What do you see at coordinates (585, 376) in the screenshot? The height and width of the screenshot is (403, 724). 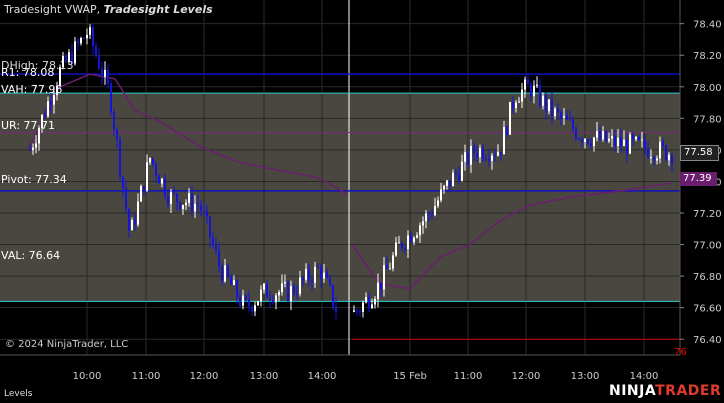 I see `time-label-8: 13:00` at bounding box center [585, 376].